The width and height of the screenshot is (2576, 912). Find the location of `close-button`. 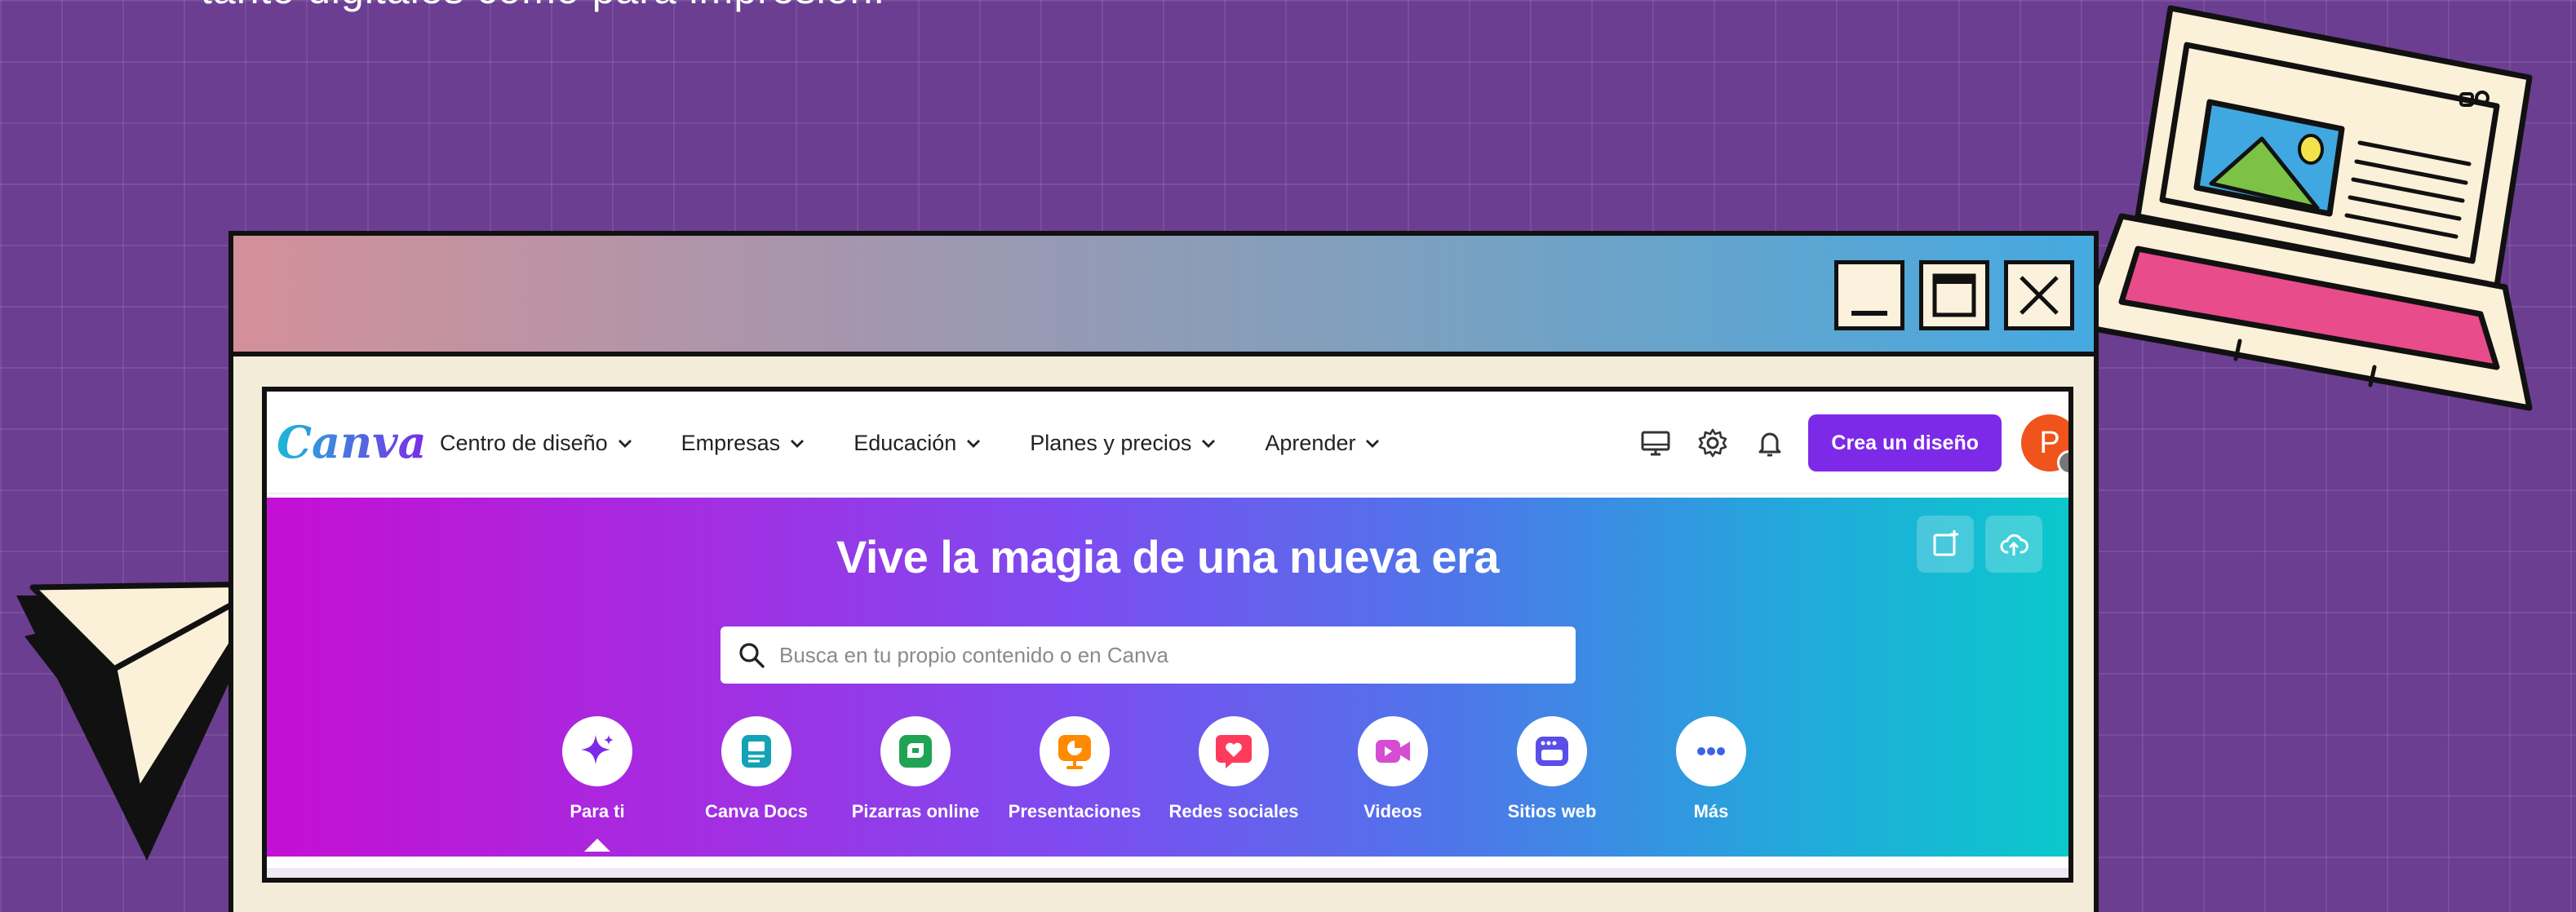

close-button is located at coordinates (2039, 295).